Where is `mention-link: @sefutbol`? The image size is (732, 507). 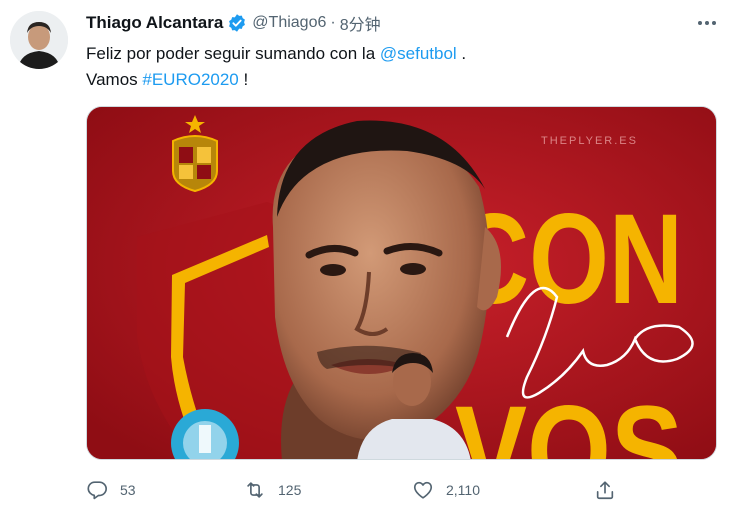 mention-link: @sefutbol is located at coordinates (418, 53).